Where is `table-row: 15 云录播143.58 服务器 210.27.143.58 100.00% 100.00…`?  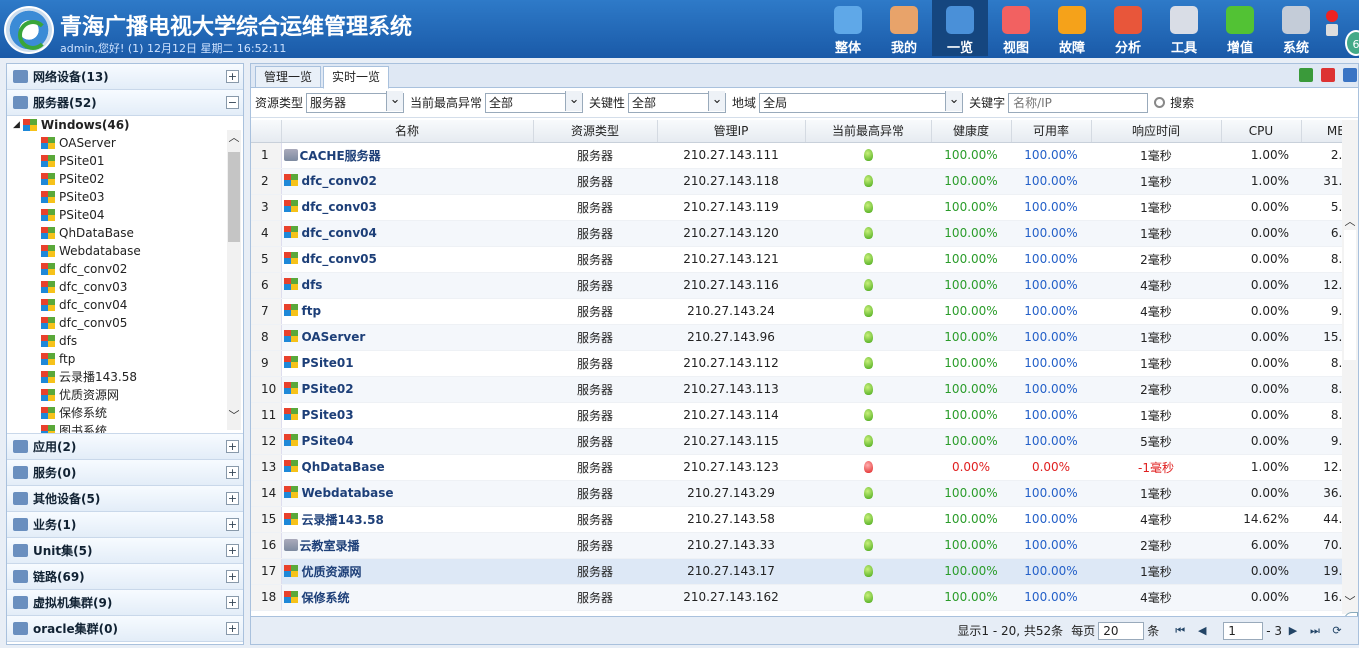 table-row: 15 云录播143.58 服务器 210.27.143.58 100.00% 100.00… is located at coordinates (797, 519).